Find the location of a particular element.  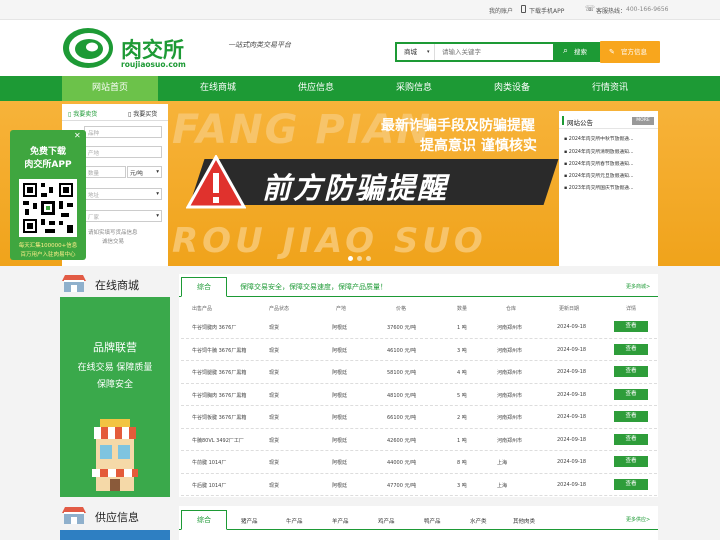

nav-supply: 供应信息 is located at coordinates (316, 88).